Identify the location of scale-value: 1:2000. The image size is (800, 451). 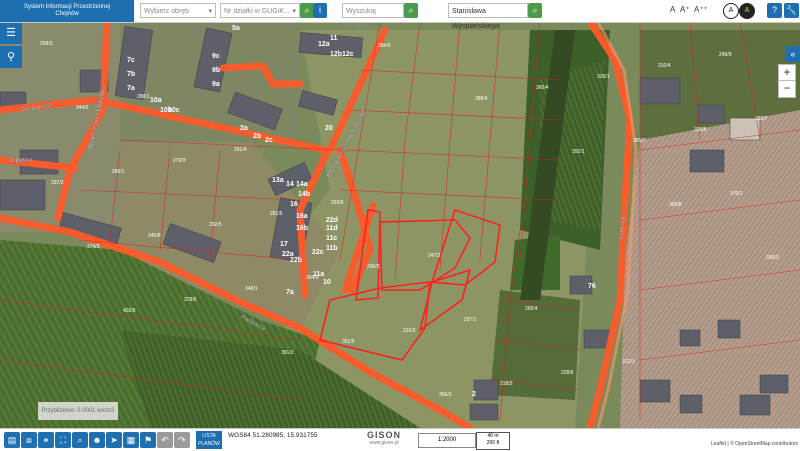
(447, 440).